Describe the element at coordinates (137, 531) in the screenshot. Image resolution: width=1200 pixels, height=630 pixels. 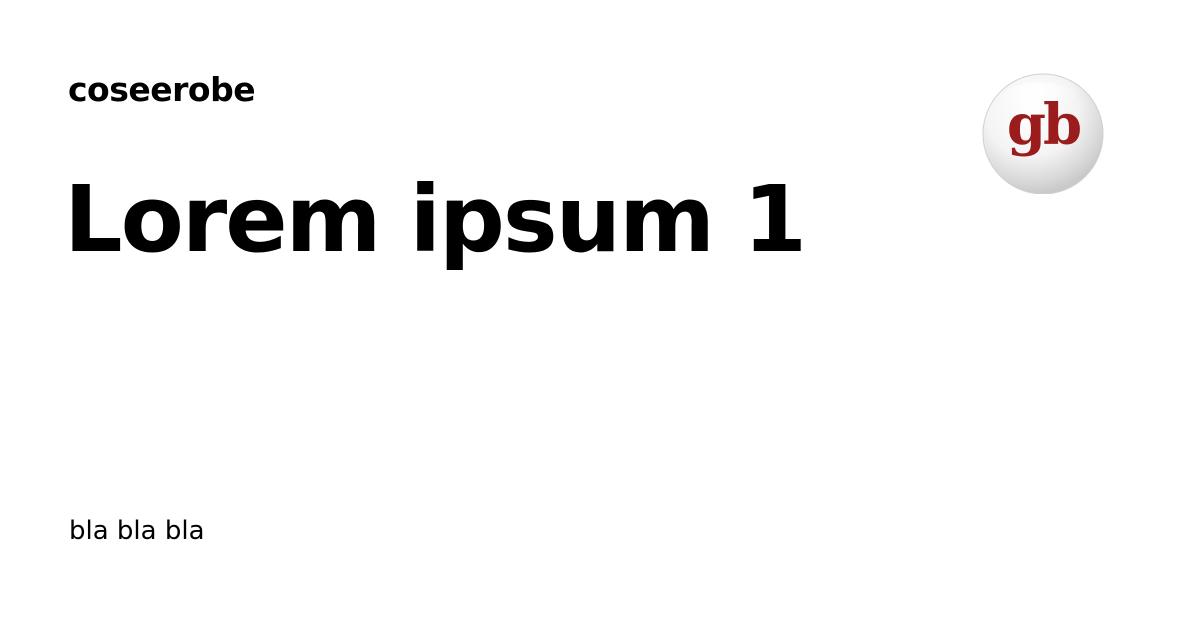
I see `post-excerpt: bla bla bla` at that location.